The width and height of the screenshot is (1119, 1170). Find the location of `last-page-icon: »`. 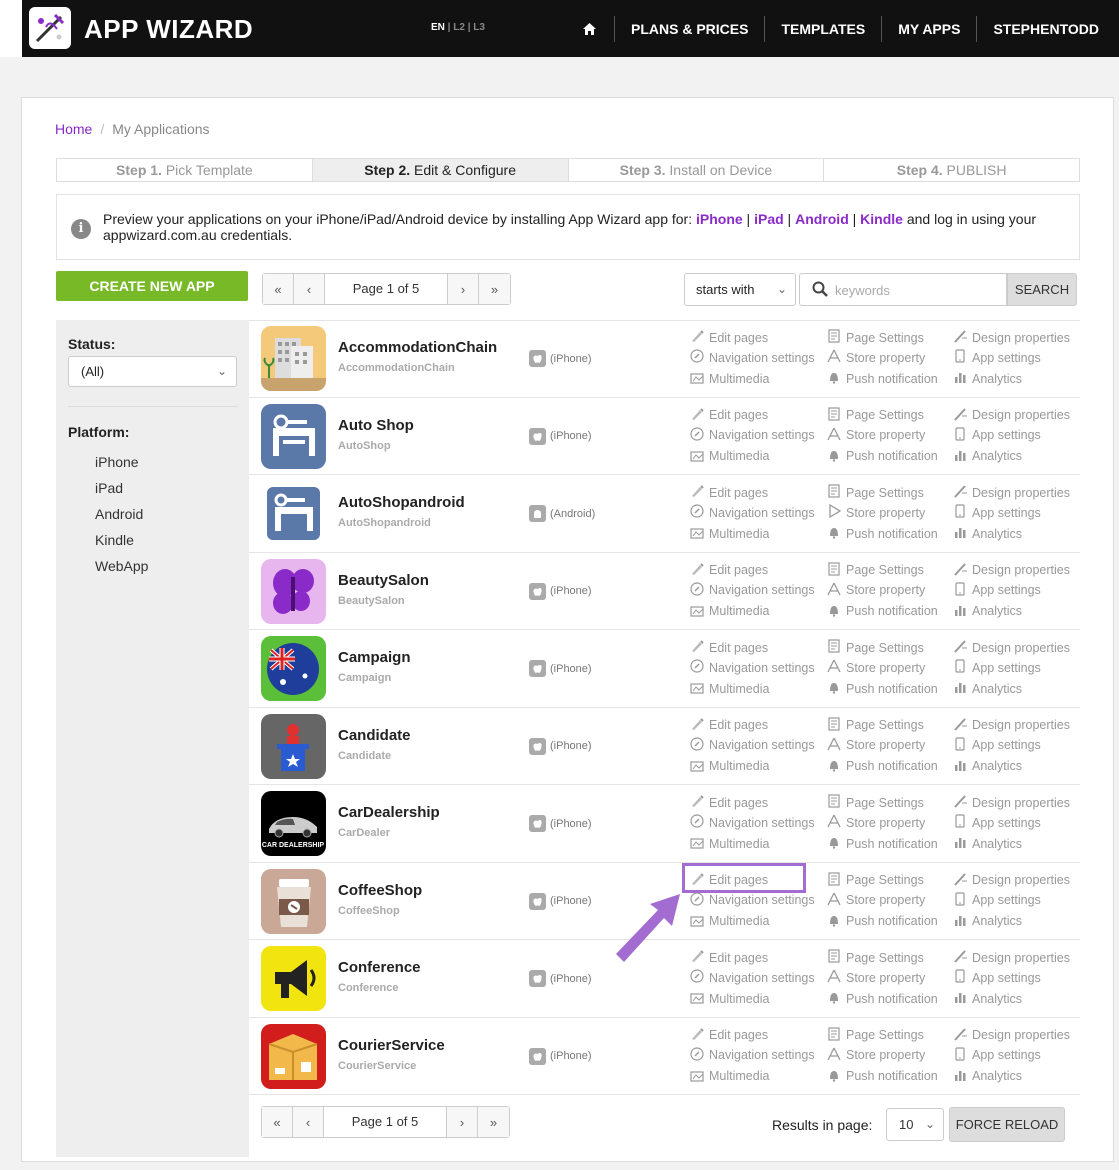

last-page-icon: » is located at coordinates (494, 289).